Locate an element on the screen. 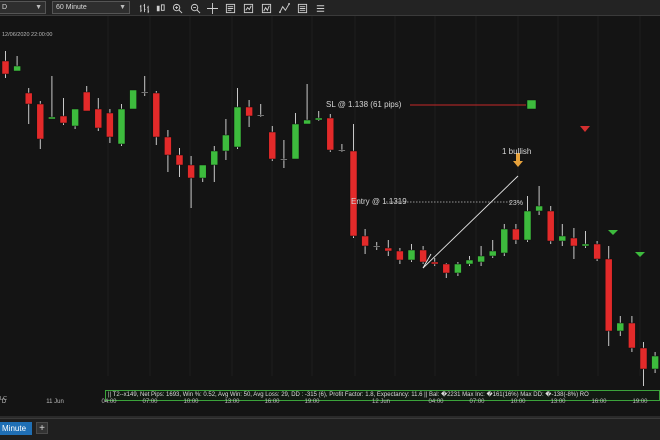 This screenshot has width=660, height=440. time-axis-label: D is located at coordinates (4, 402).